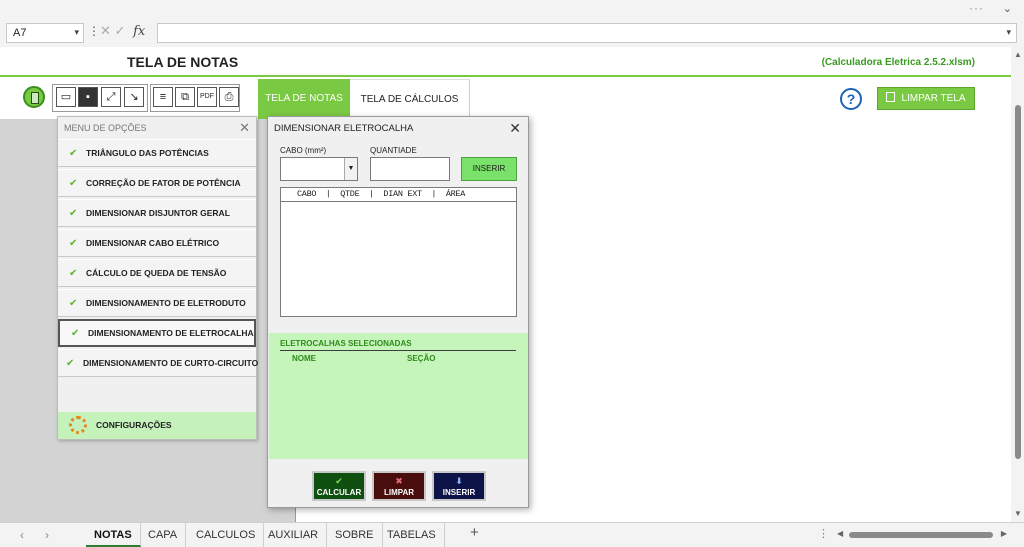  I want to click on sheet-tab-tabelas: TABELAS, so click(412, 535).